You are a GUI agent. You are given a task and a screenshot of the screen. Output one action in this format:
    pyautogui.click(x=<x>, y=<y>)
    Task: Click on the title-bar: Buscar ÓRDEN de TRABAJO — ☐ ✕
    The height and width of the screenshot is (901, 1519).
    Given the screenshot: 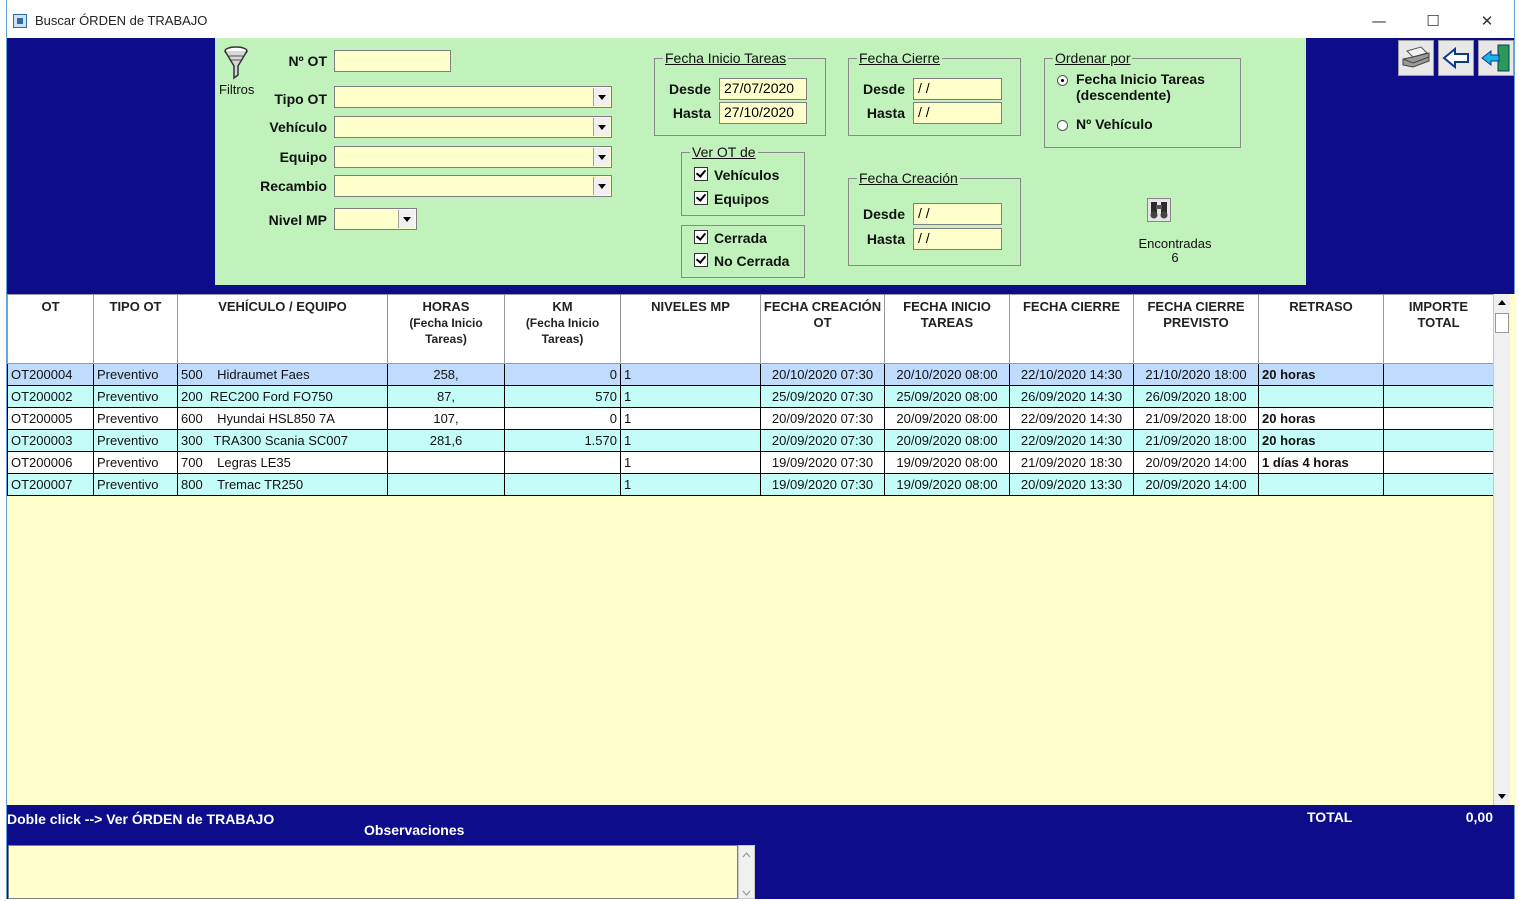 What is the action you would take?
    pyautogui.click(x=760, y=19)
    